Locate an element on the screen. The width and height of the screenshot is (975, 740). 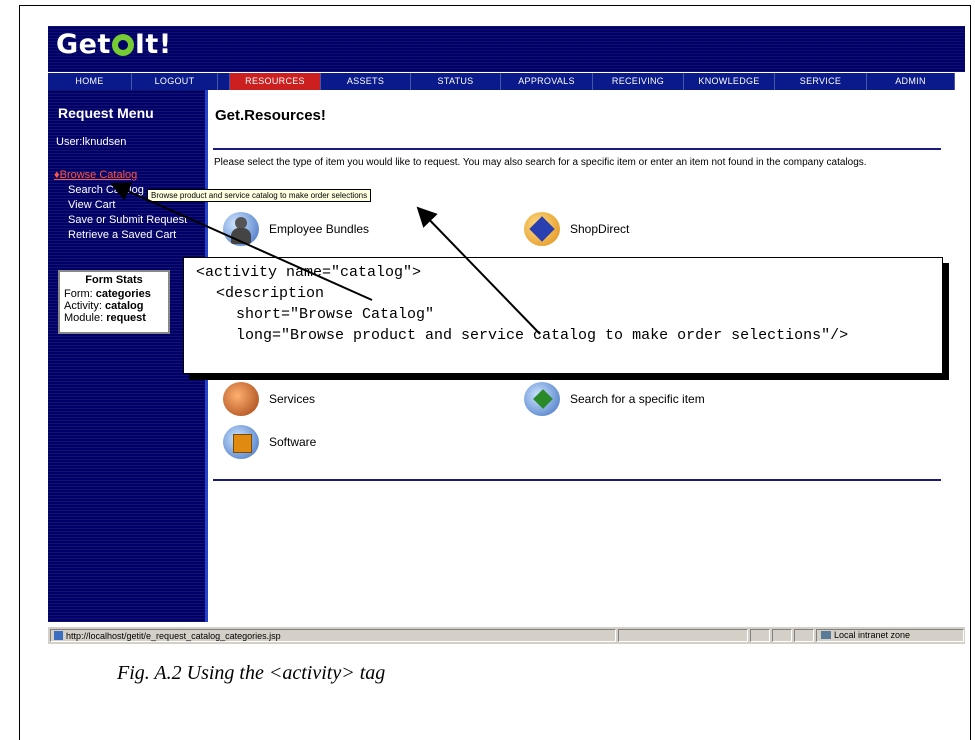
figure-caption: Fig. A.2 Using the <activity> tag is located at coordinates (251, 673).